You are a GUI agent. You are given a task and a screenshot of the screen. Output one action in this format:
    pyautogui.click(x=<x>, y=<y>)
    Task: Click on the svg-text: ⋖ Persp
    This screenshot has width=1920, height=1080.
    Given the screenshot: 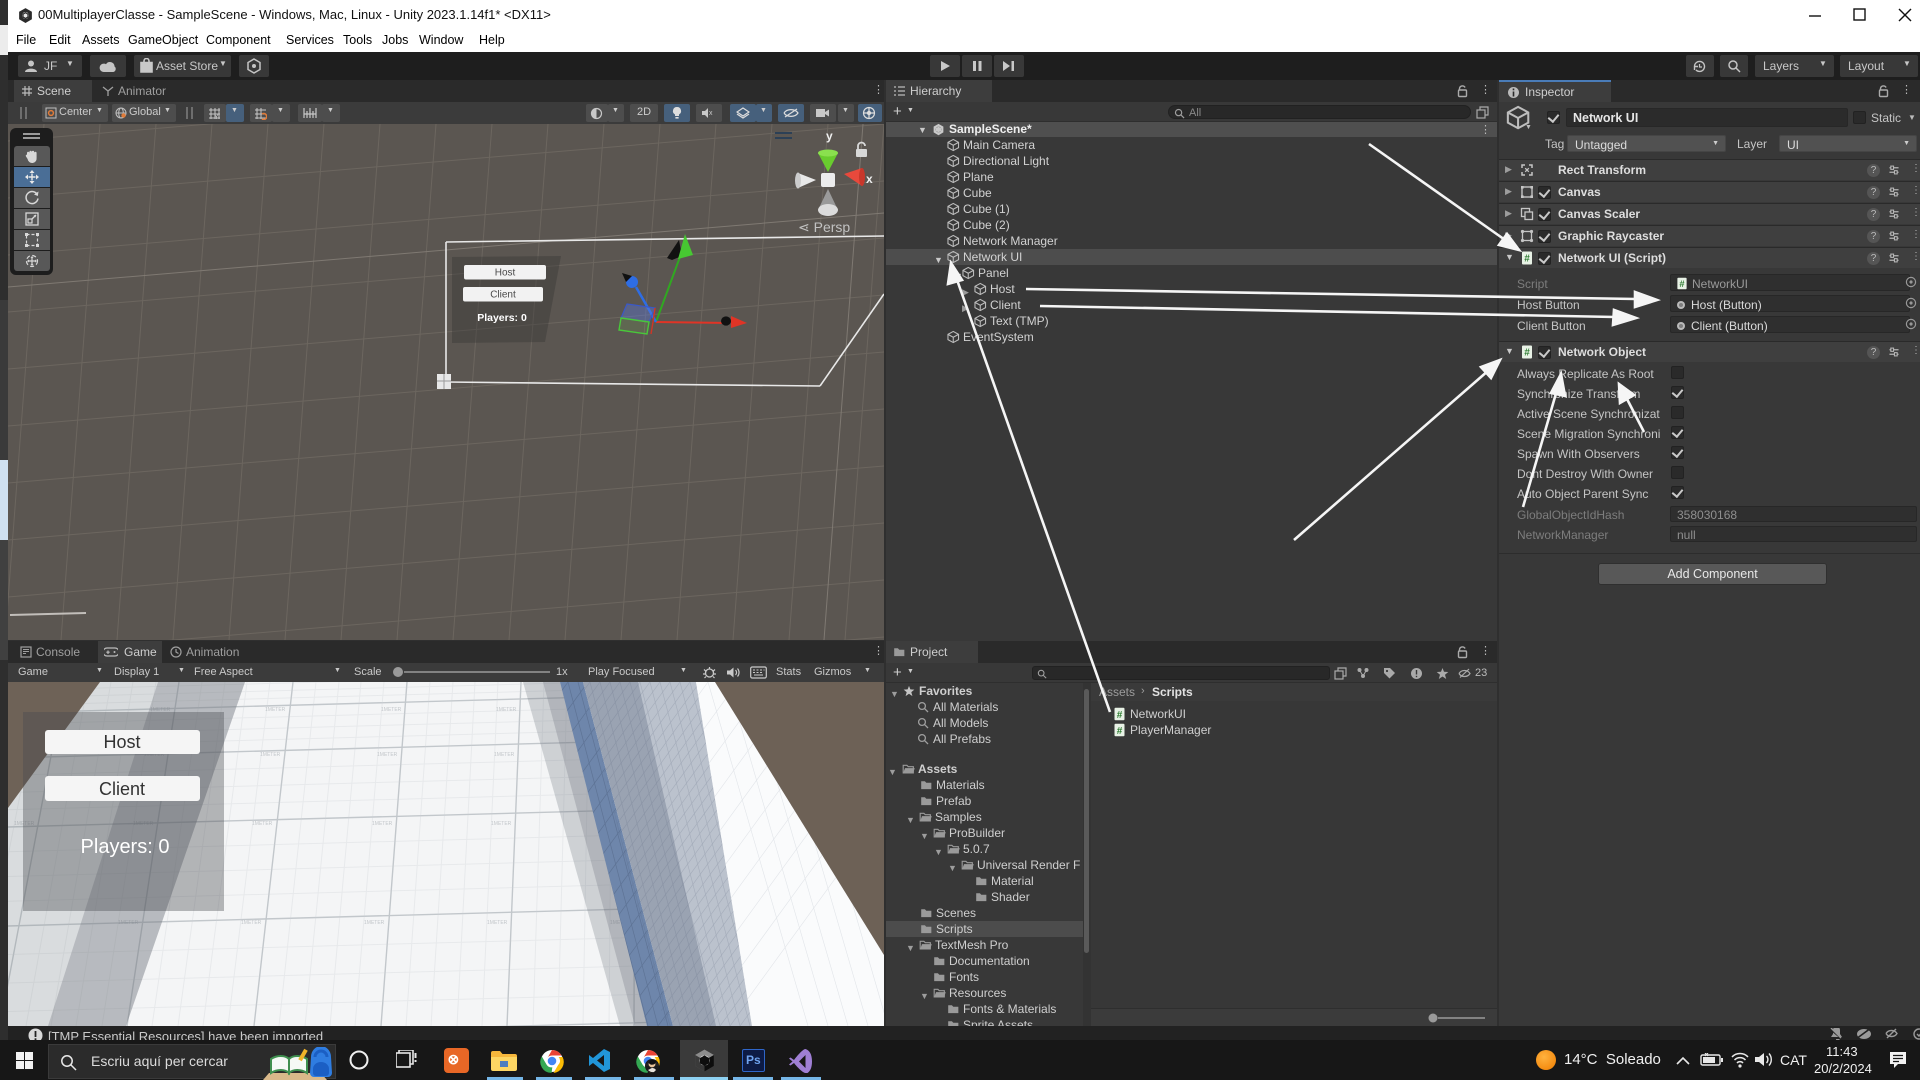 What is the action you would take?
    pyautogui.click(x=824, y=227)
    